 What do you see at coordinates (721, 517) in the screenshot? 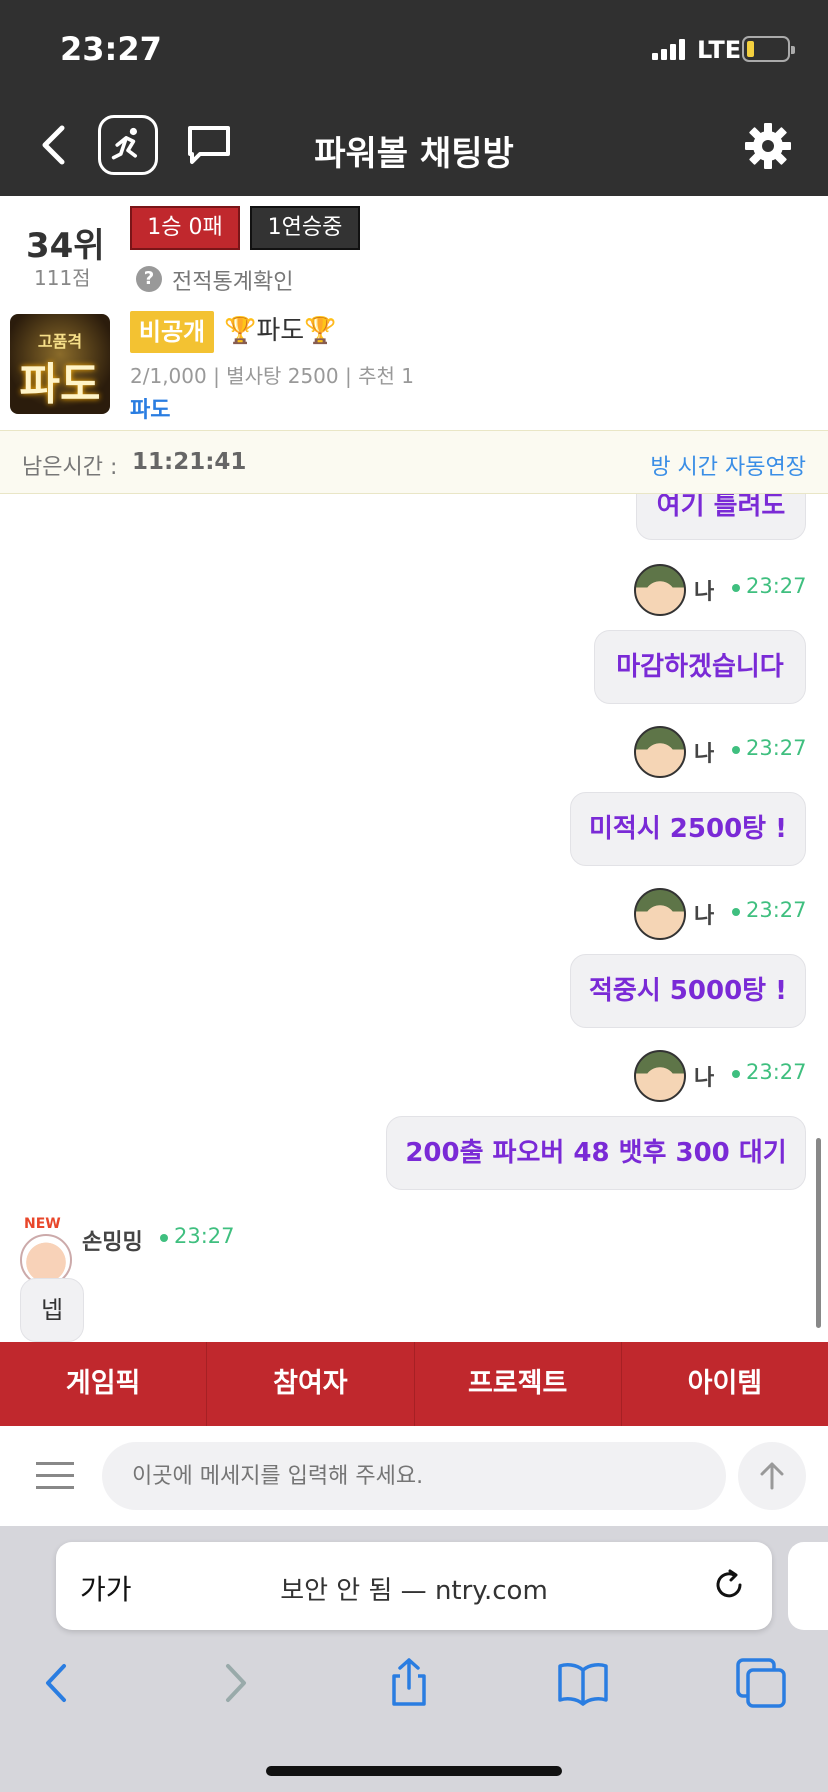
I see `chat-bubble: 여기 틀려도` at bounding box center [721, 517].